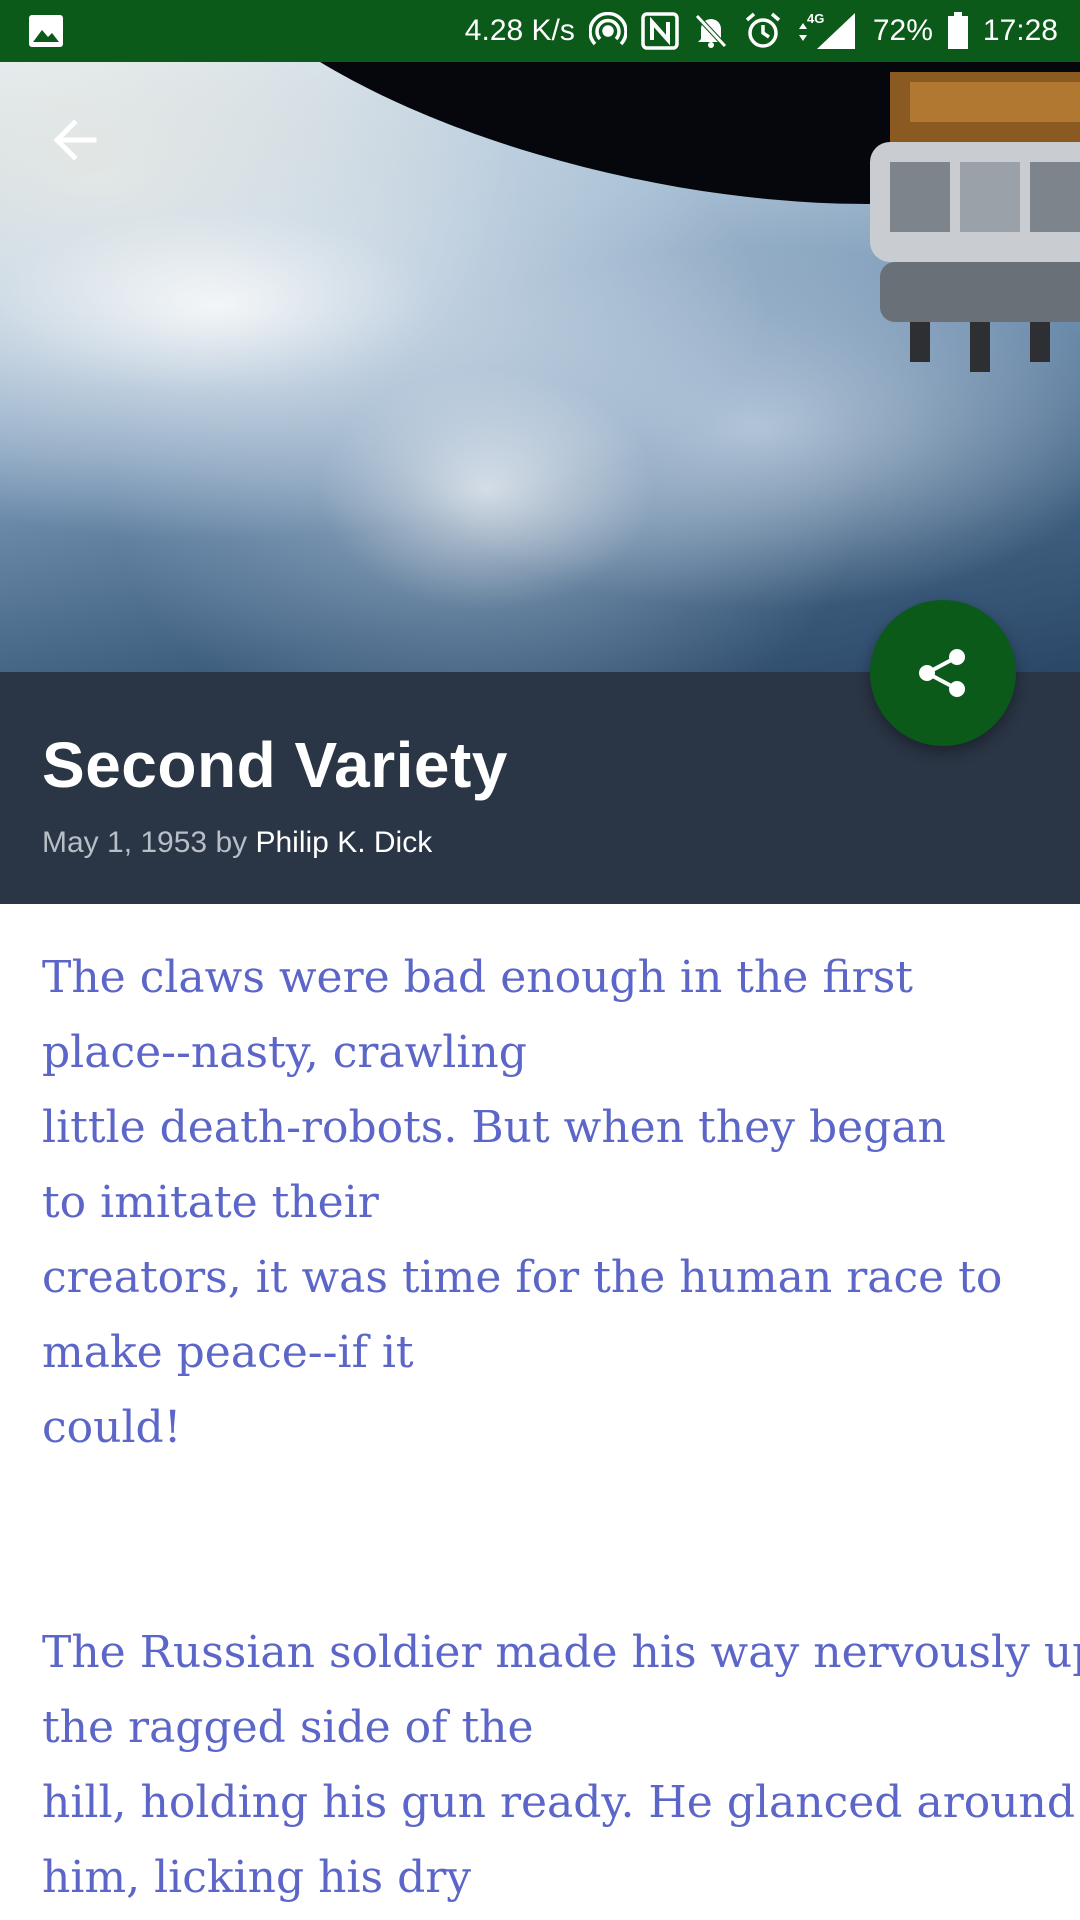  I want to click on text-line: could!, so click(112, 1427).